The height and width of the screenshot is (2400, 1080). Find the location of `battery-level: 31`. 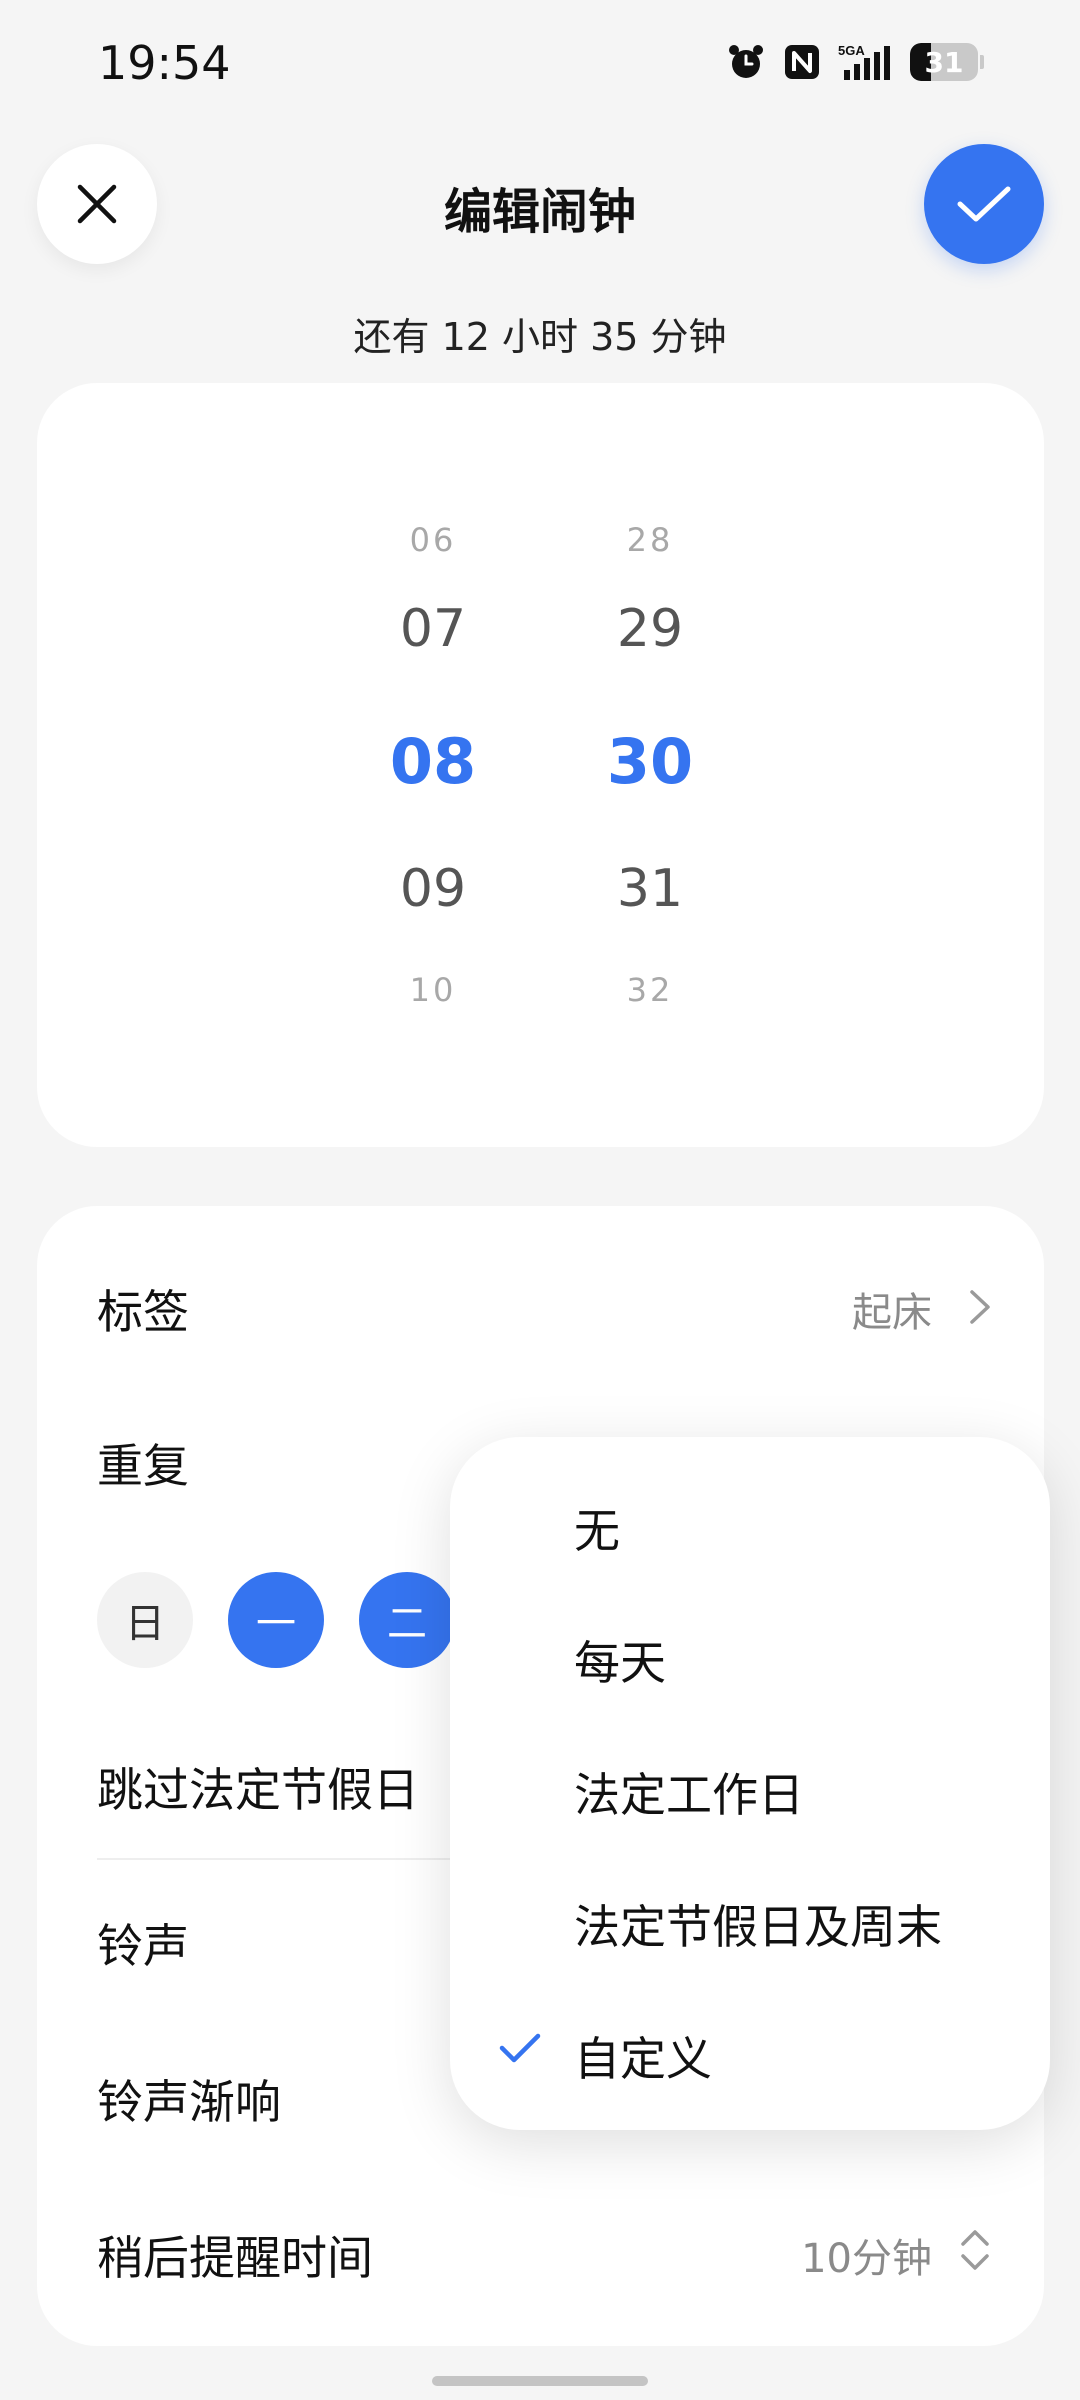

battery-level: 31 is located at coordinates (944, 62).